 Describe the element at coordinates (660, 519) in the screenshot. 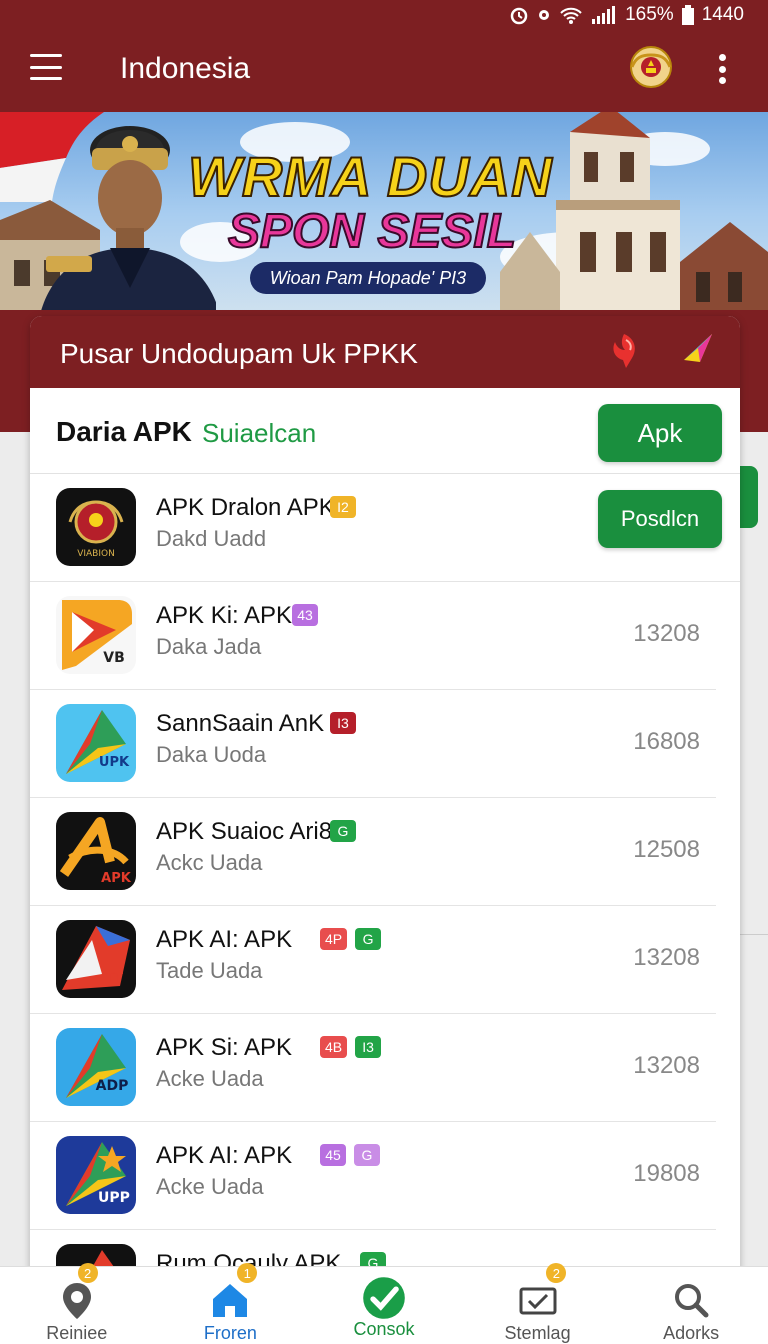

I see `install-button: Posdlcn` at that location.